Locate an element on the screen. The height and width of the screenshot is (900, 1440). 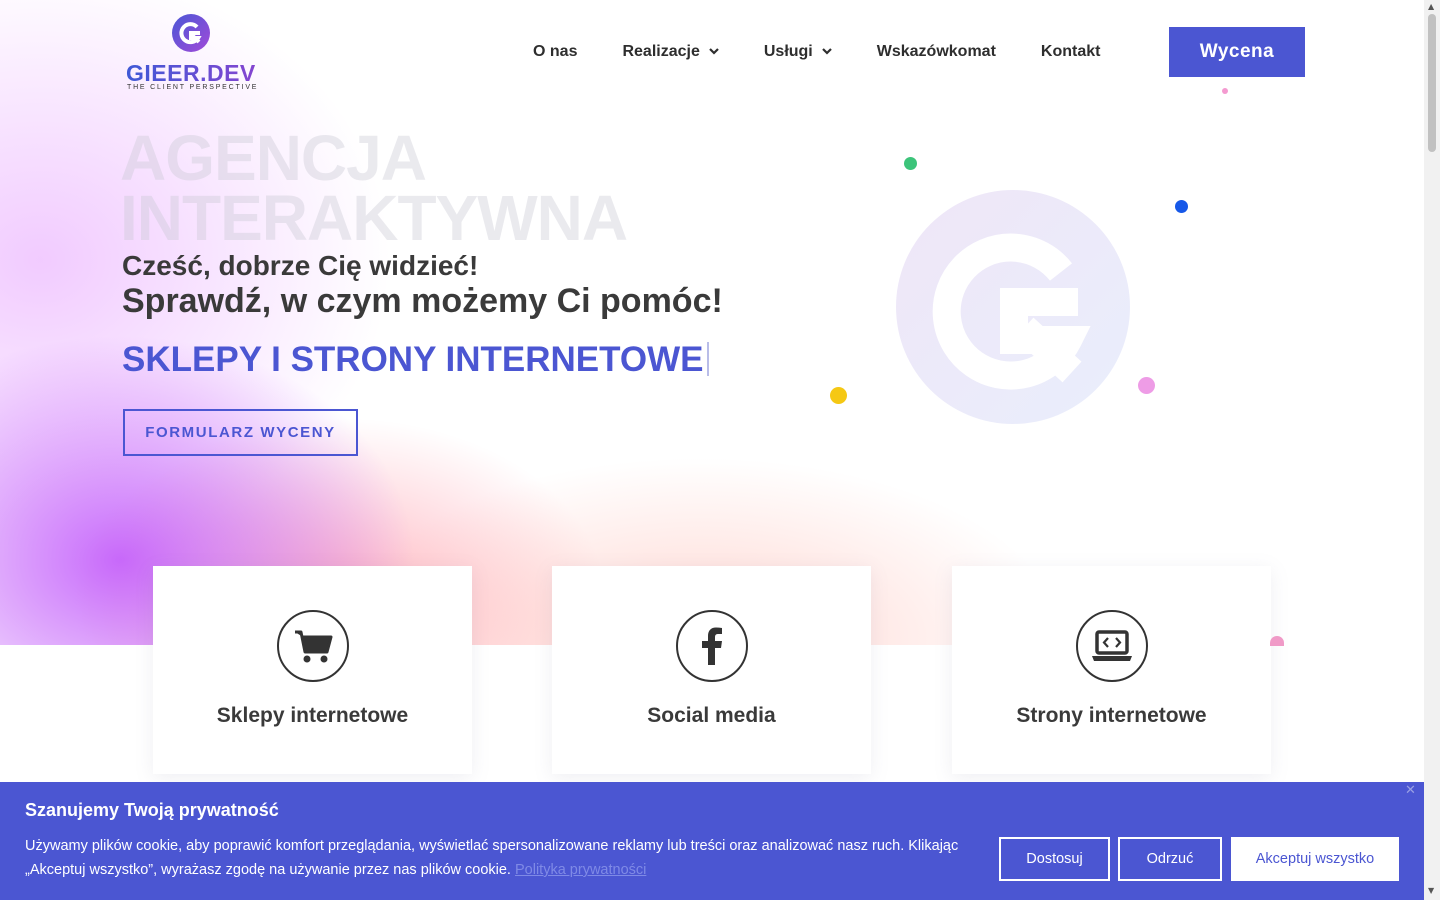
shopping-cart-icon is located at coordinates (312, 646).